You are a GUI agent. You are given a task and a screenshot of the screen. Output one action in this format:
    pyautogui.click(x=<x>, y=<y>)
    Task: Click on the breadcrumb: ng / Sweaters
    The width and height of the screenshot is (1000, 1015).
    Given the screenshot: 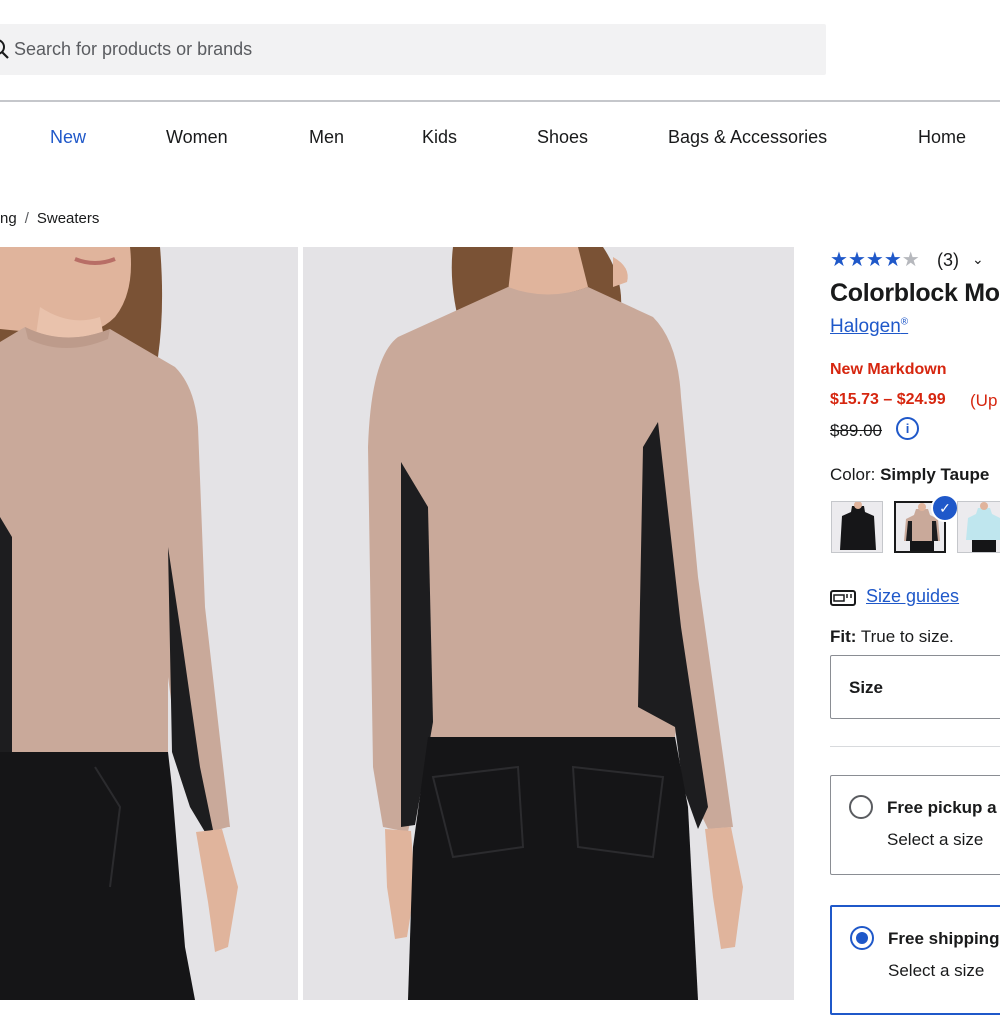 What is the action you would take?
    pyautogui.click(x=49, y=218)
    